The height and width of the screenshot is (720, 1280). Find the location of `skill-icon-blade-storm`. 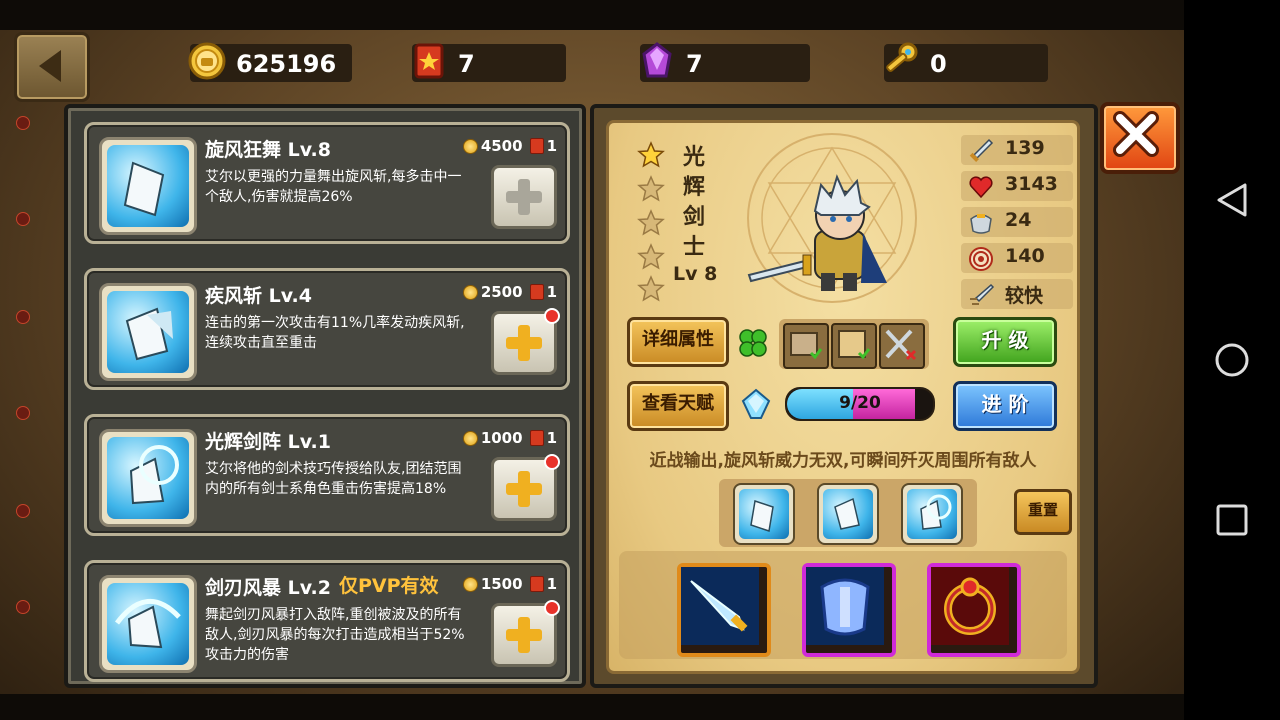

skill-icon-blade-storm is located at coordinates (148, 624).